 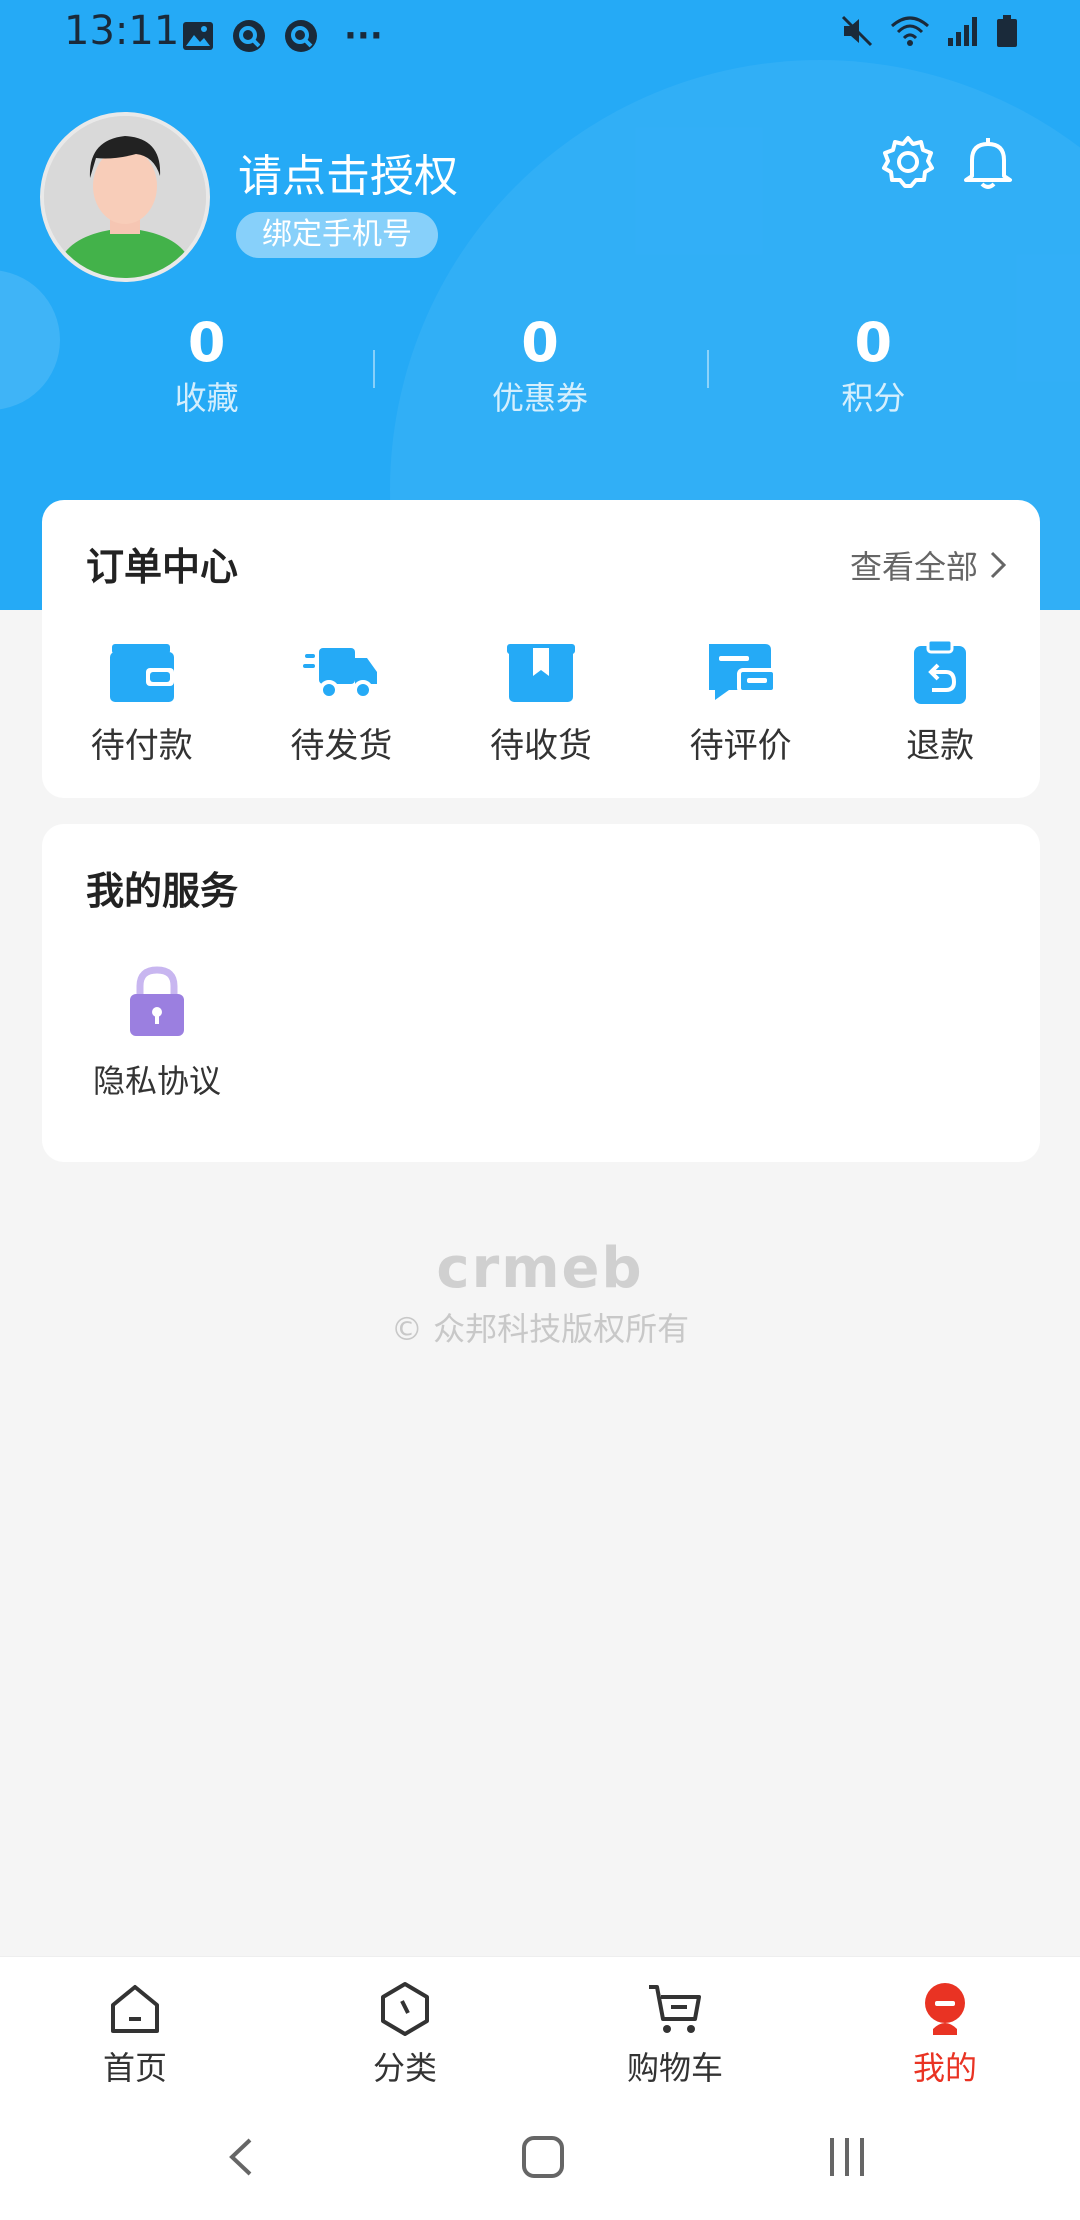 What do you see at coordinates (908, 162) in the screenshot?
I see `gear-icon` at bounding box center [908, 162].